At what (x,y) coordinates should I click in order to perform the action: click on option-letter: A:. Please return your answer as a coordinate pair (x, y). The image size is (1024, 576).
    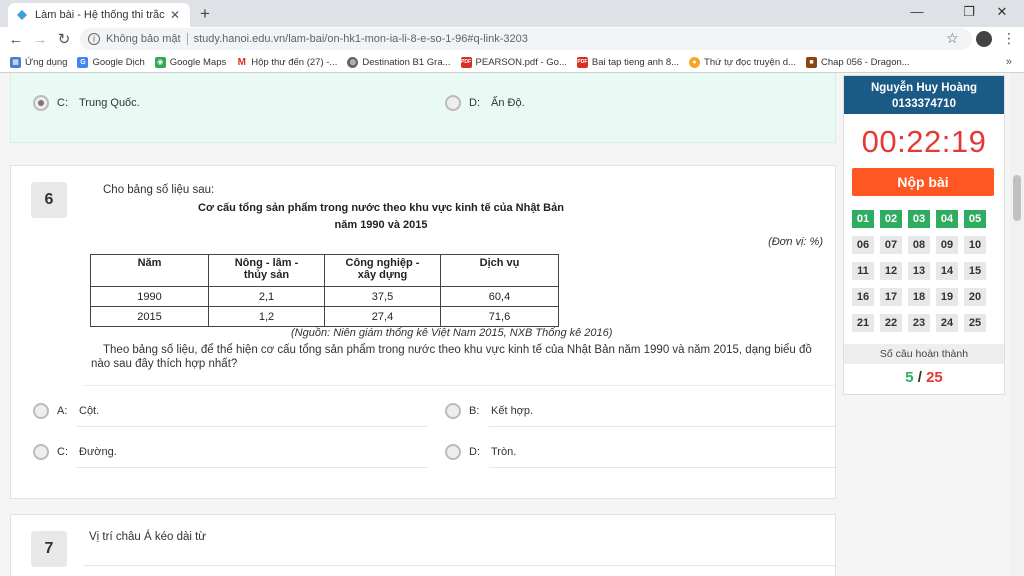
    Looking at the image, I should click on (62, 411).